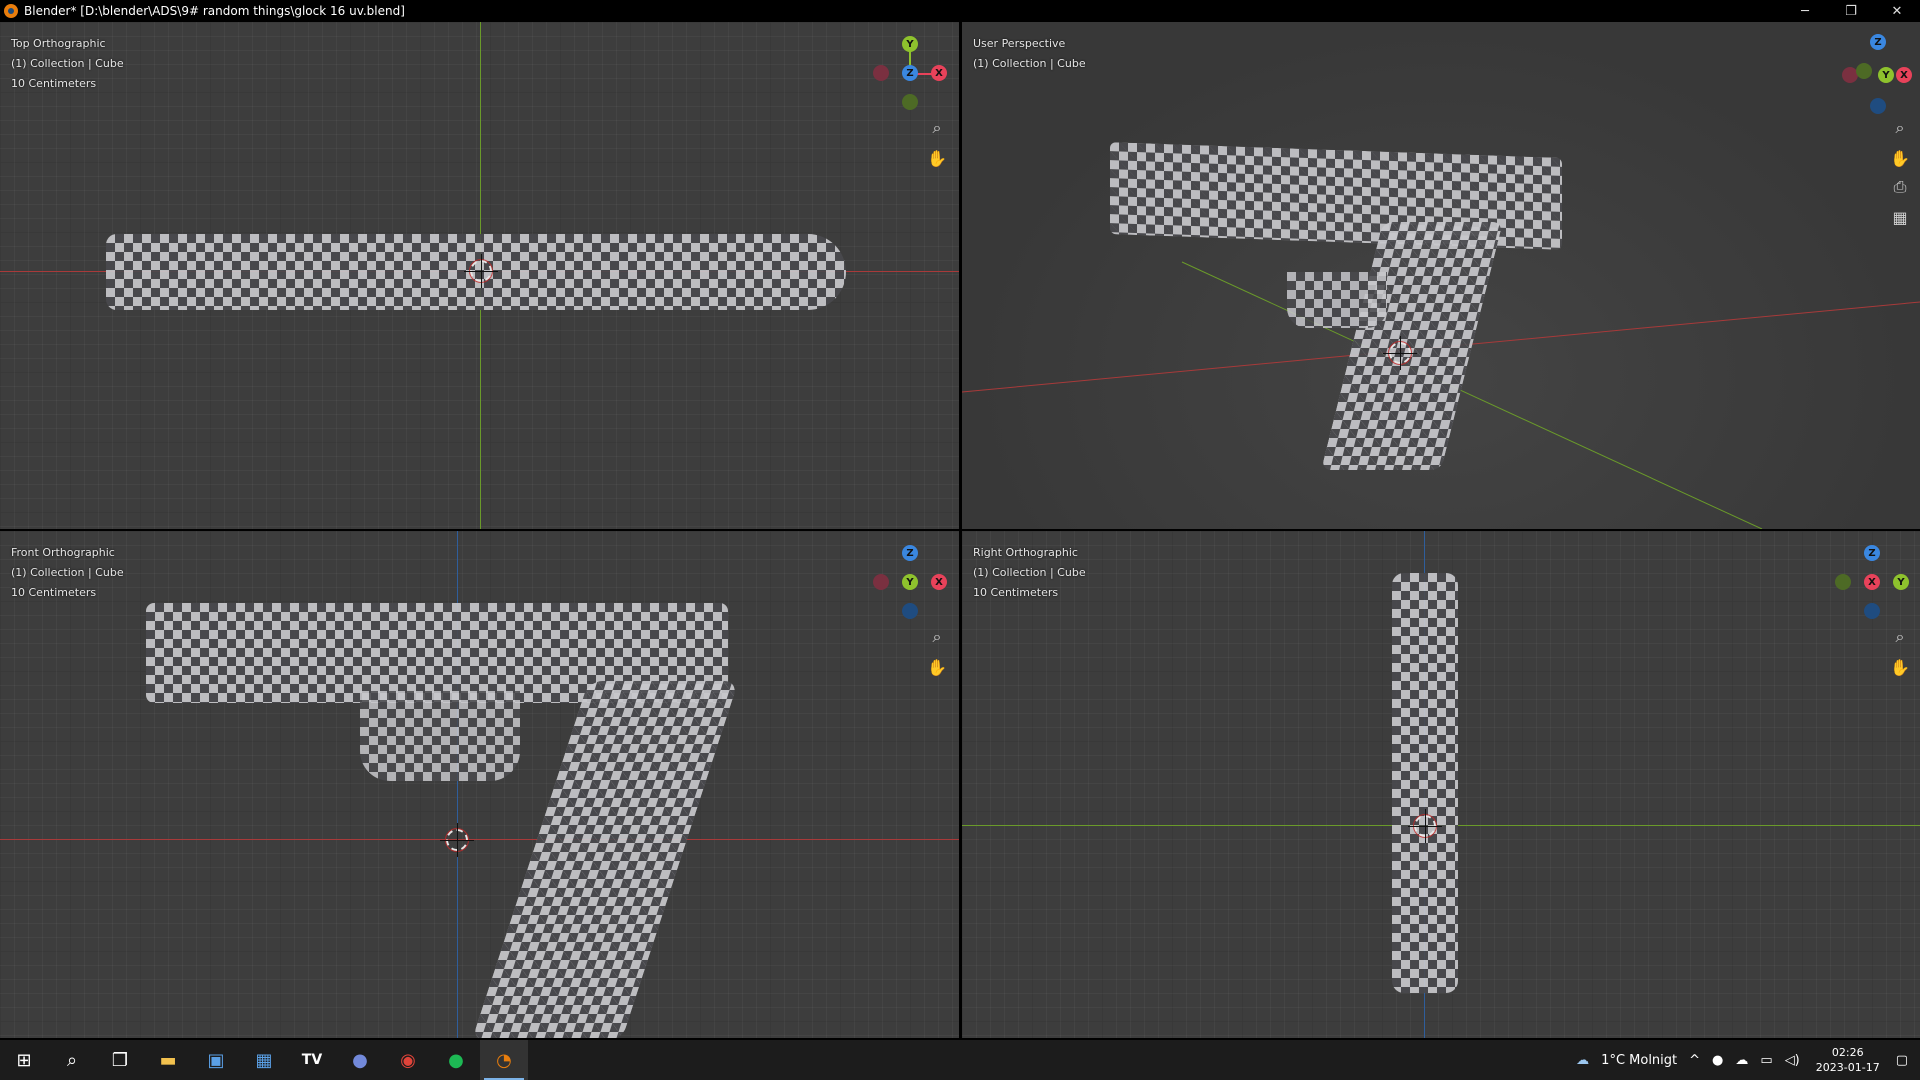 The image size is (1920, 1080). What do you see at coordinates (1639, 1060) in the screenshot?
I see `weather-text: 1°C Molnigt` at bounding box center [1639, 1060].